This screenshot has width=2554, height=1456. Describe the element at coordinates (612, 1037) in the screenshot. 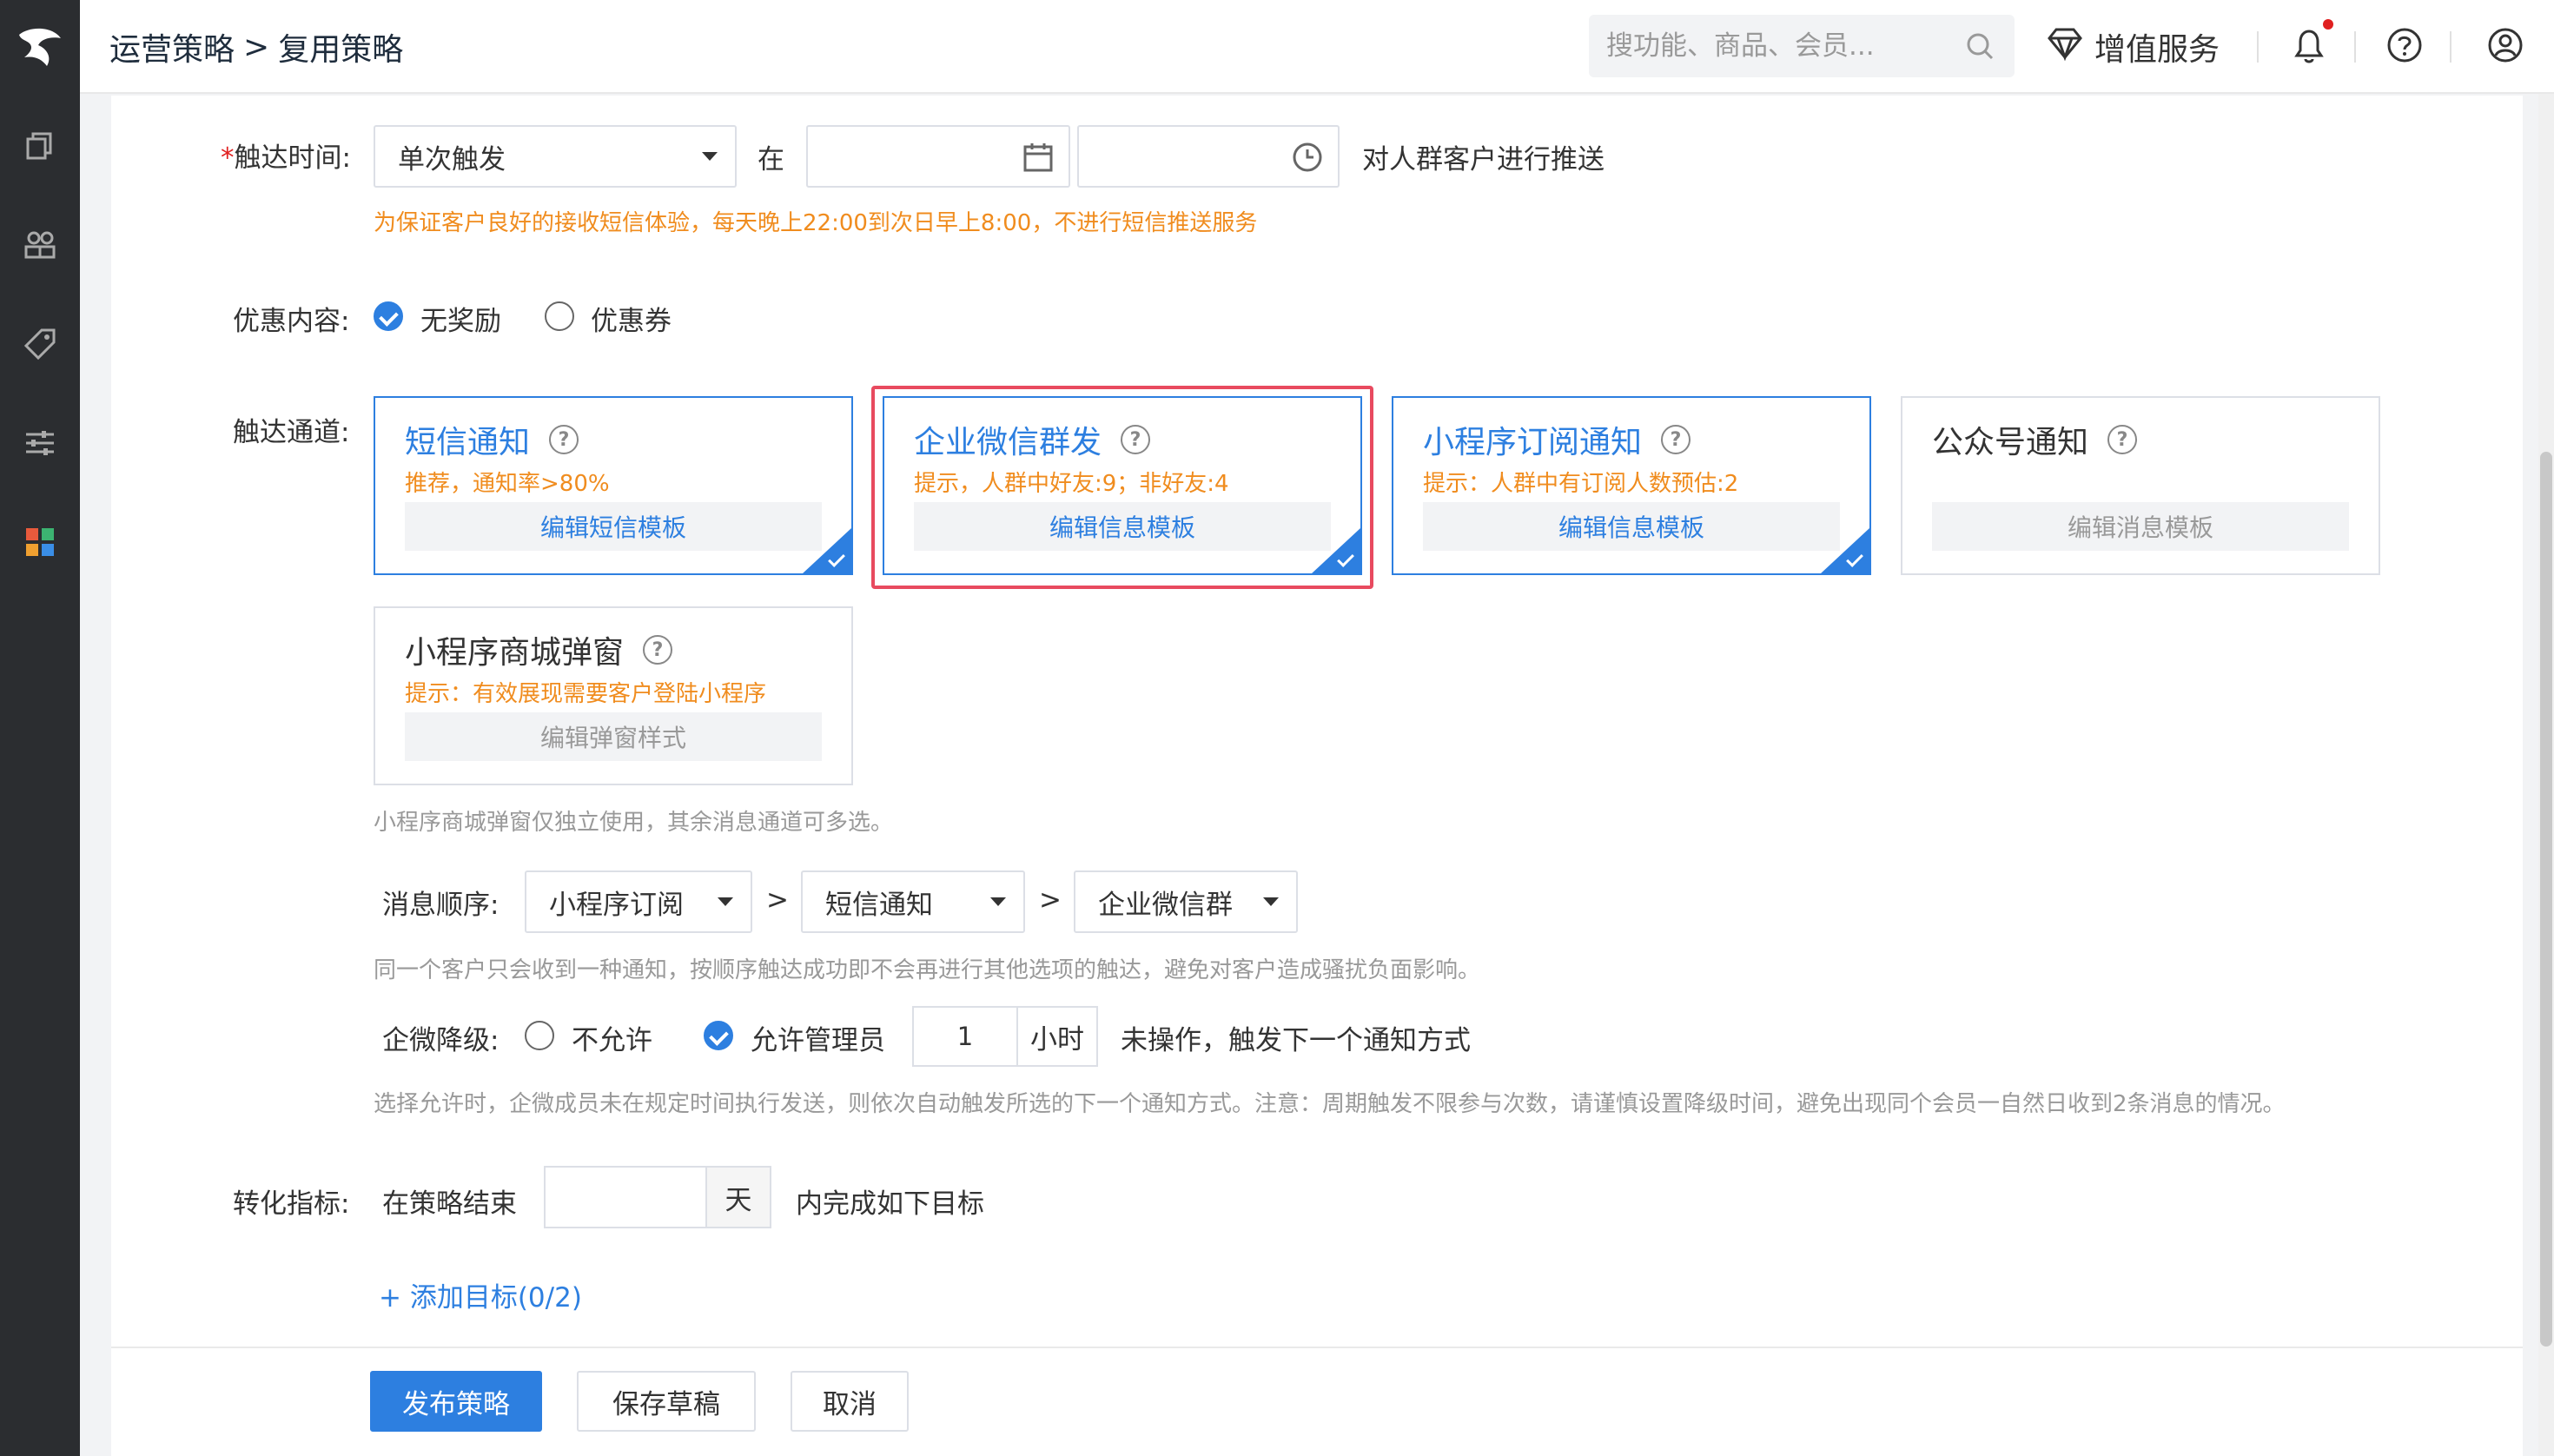

I see `disallow-label: 不允许` at that location.